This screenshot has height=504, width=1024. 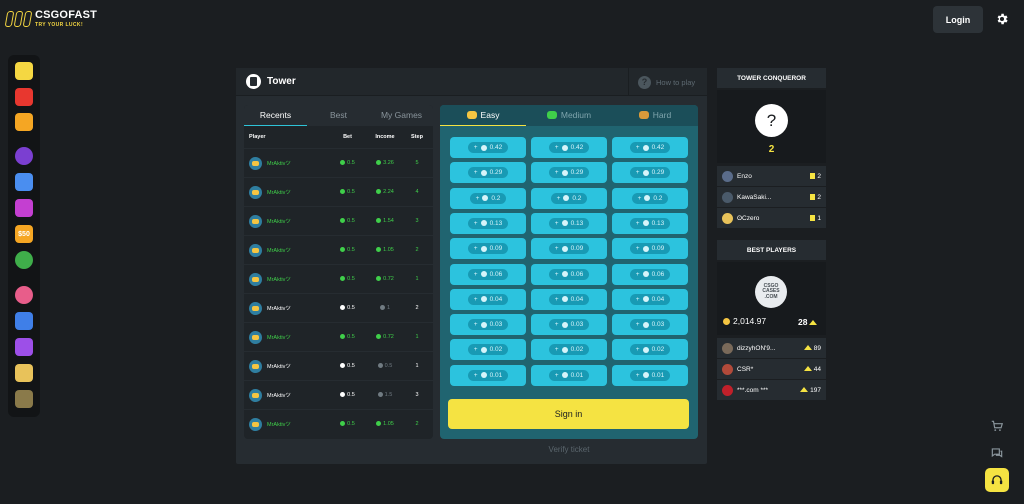 I want to click on table-row: MrAktivツ 0.5 1.54 3, so click(x=338, y=220).